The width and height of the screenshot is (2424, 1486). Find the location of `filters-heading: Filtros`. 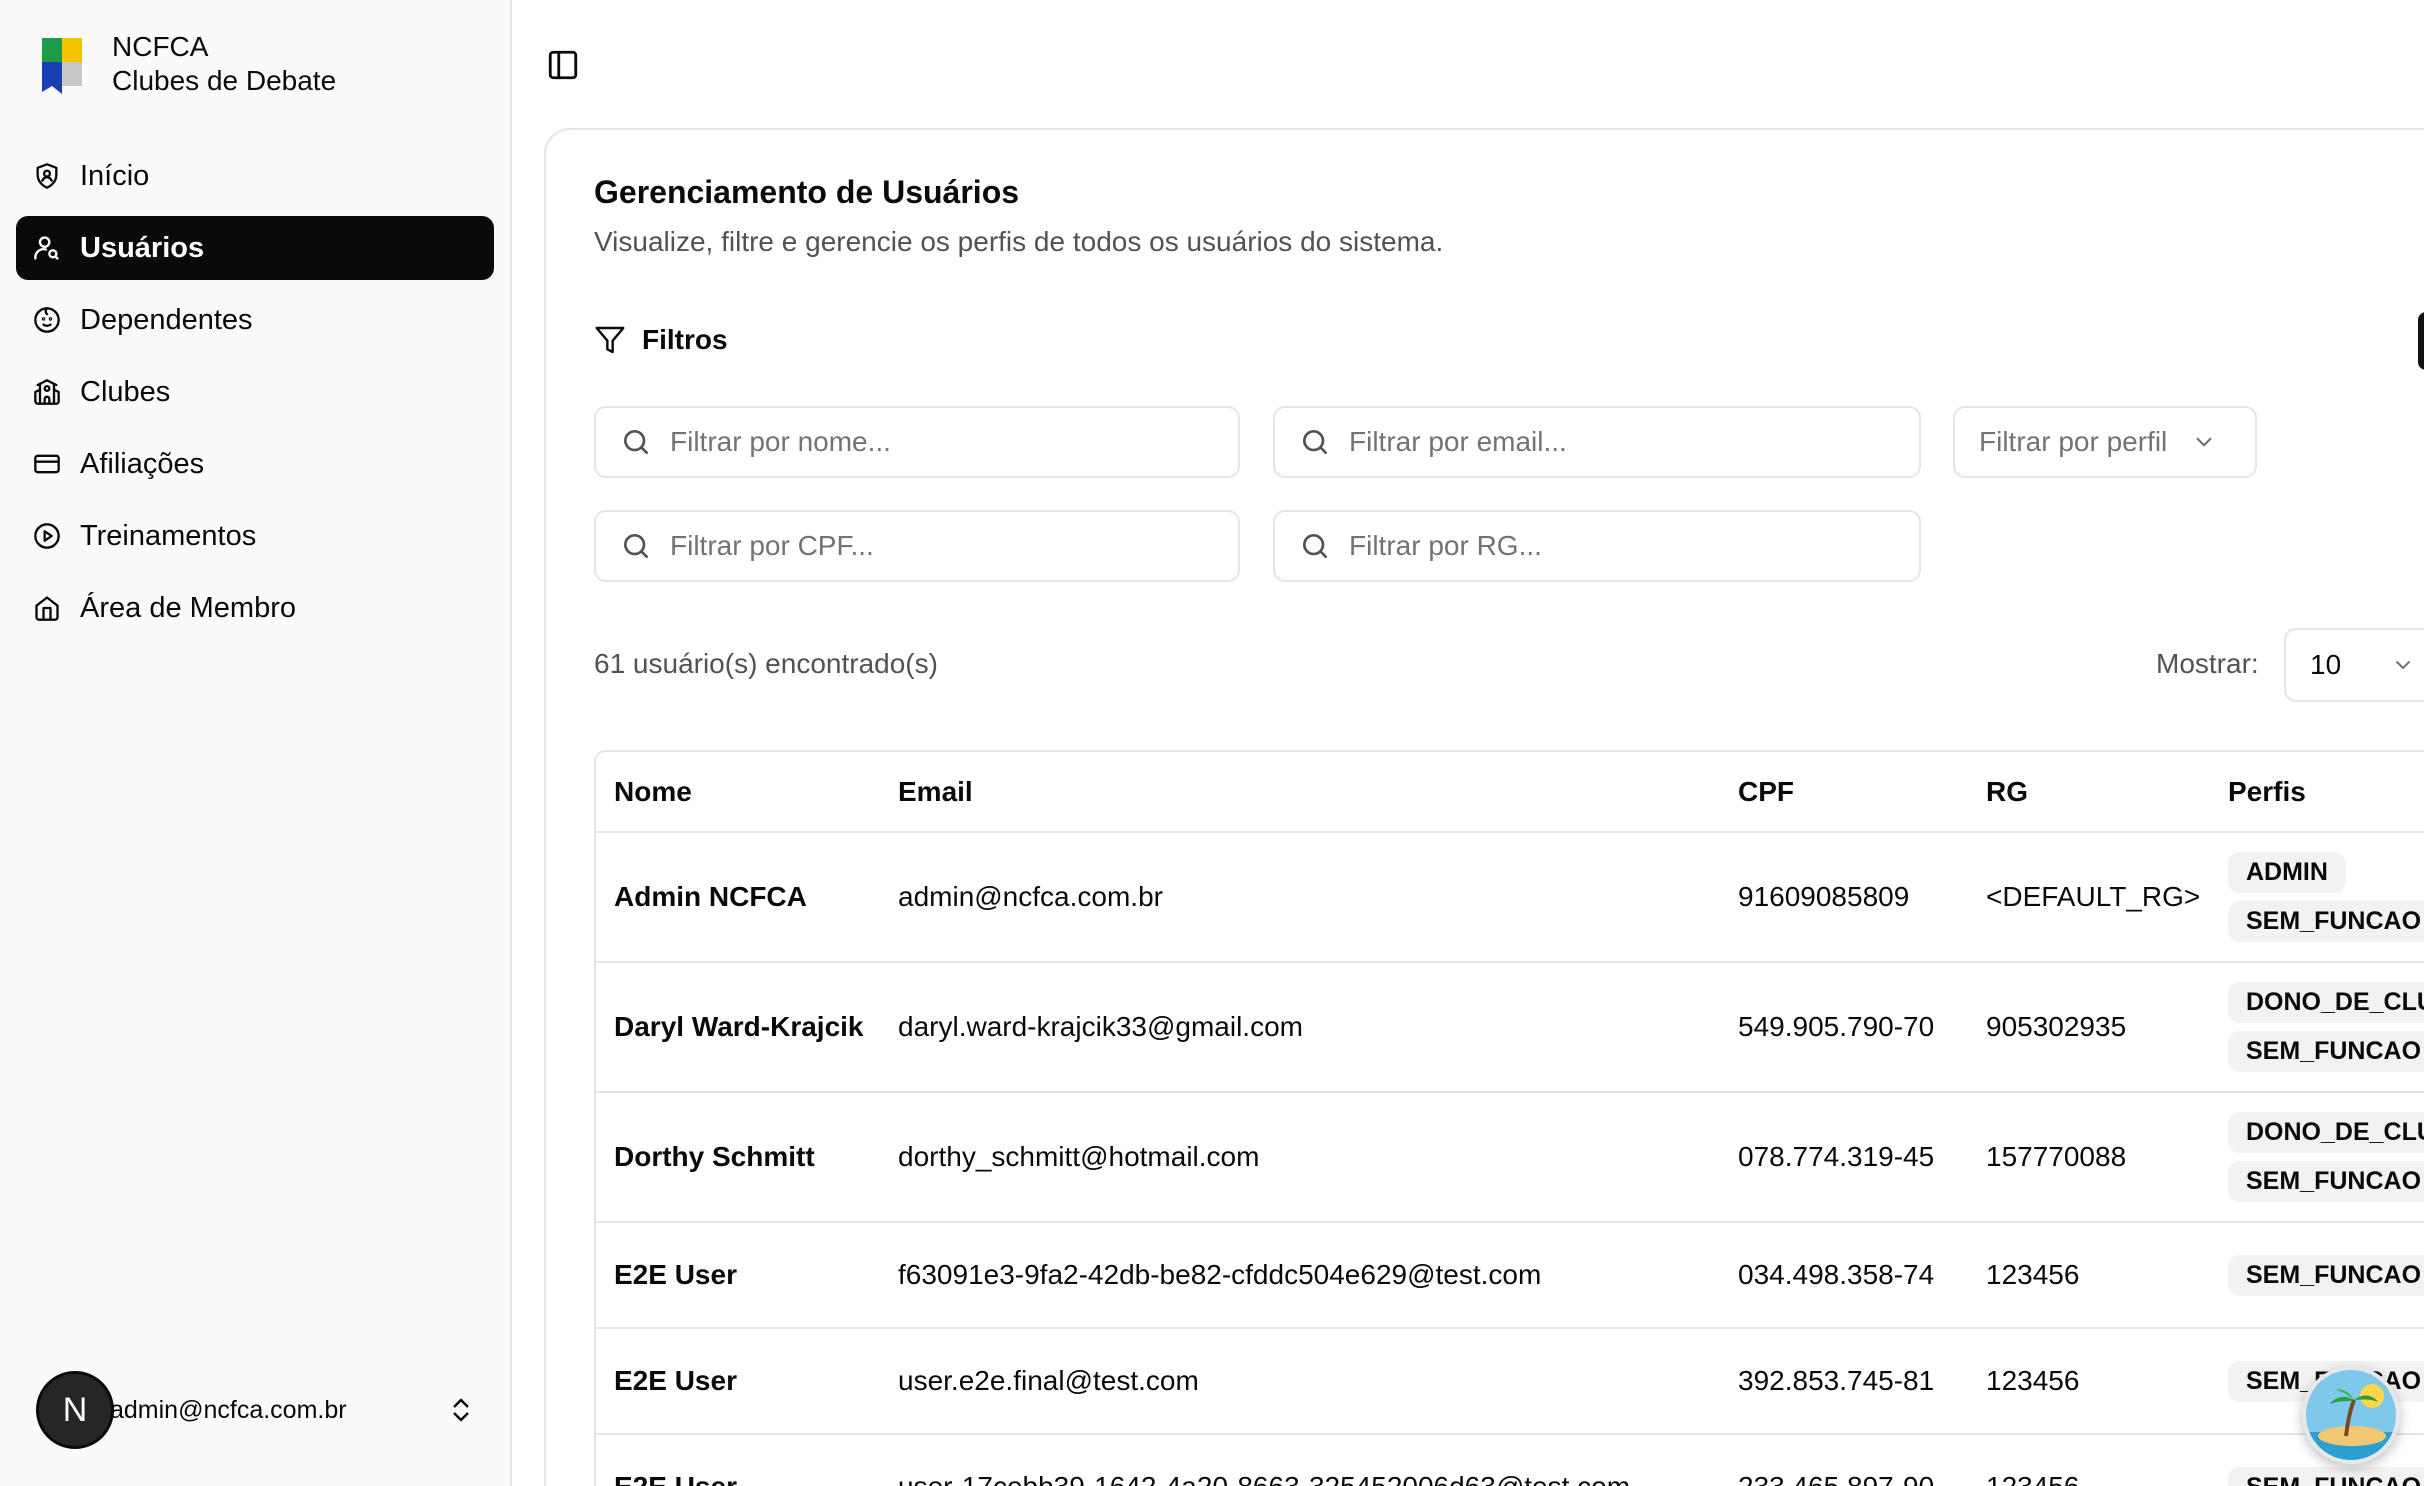

filters-heading: Filtros is located at coordinates (661, 340).